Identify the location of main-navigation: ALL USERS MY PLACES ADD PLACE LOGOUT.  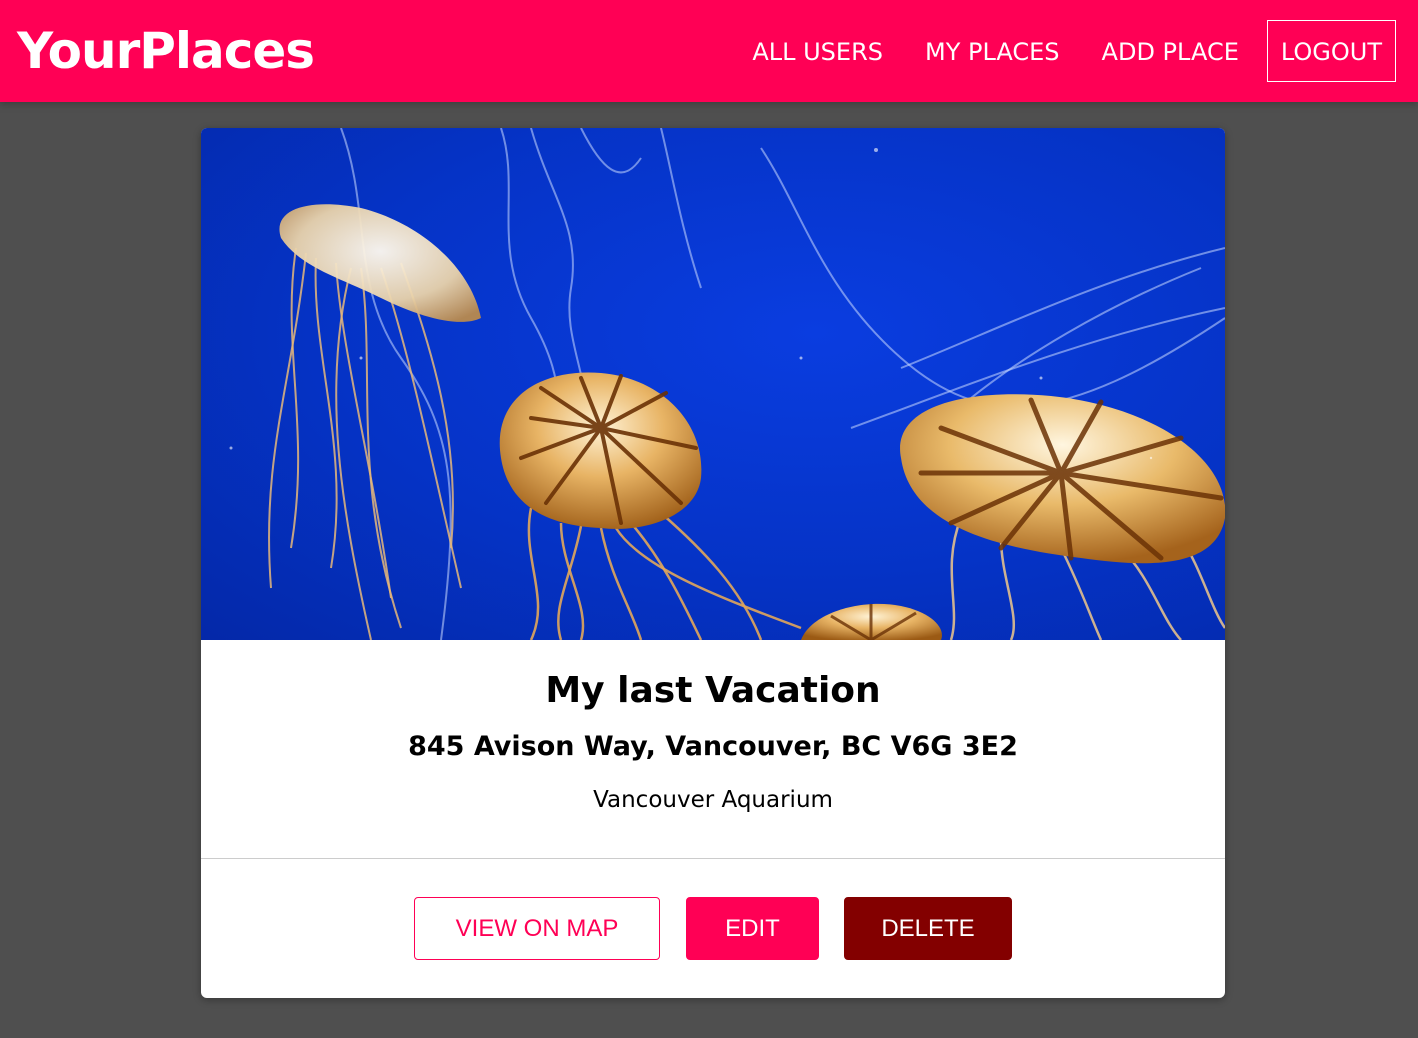
(1060, 51).